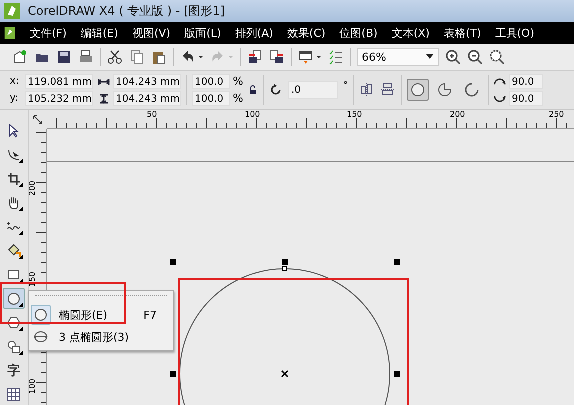 The width and height of the screenshot is (574, 405). I want to click on start-angle-field: 90.0, so click(525, 81).